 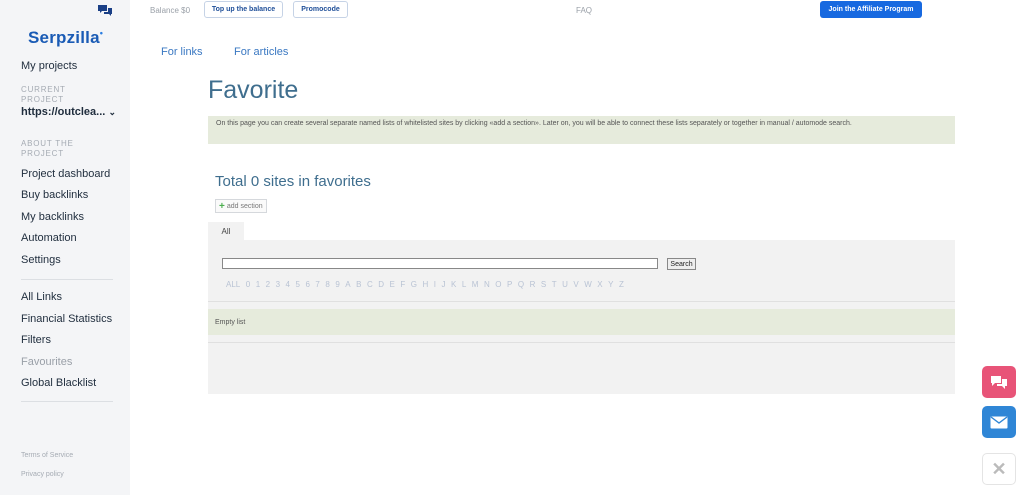 I want to click on about-project-heading: ABOUT THE PROJECT, so click(x=47, y=148).